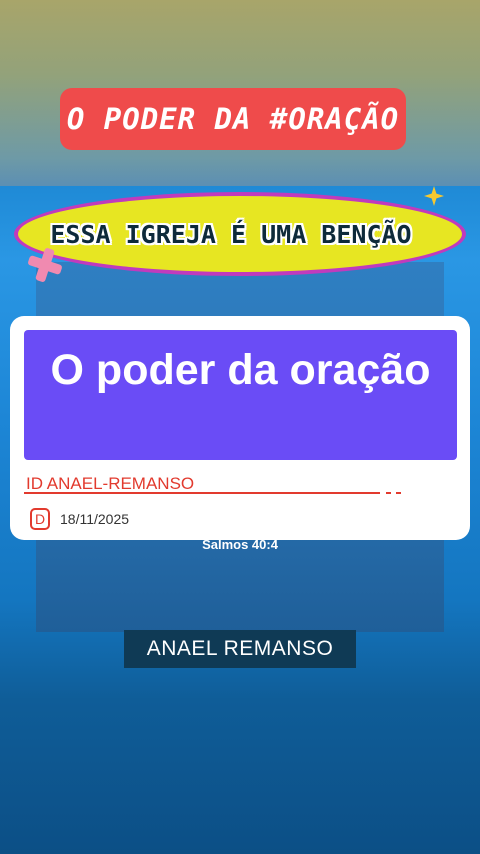 This screenshot has width=480, height=854. Describe the element at coordinates (240, 395) in the screenshot. I see `card-title-box: O poder da oração` at that location.